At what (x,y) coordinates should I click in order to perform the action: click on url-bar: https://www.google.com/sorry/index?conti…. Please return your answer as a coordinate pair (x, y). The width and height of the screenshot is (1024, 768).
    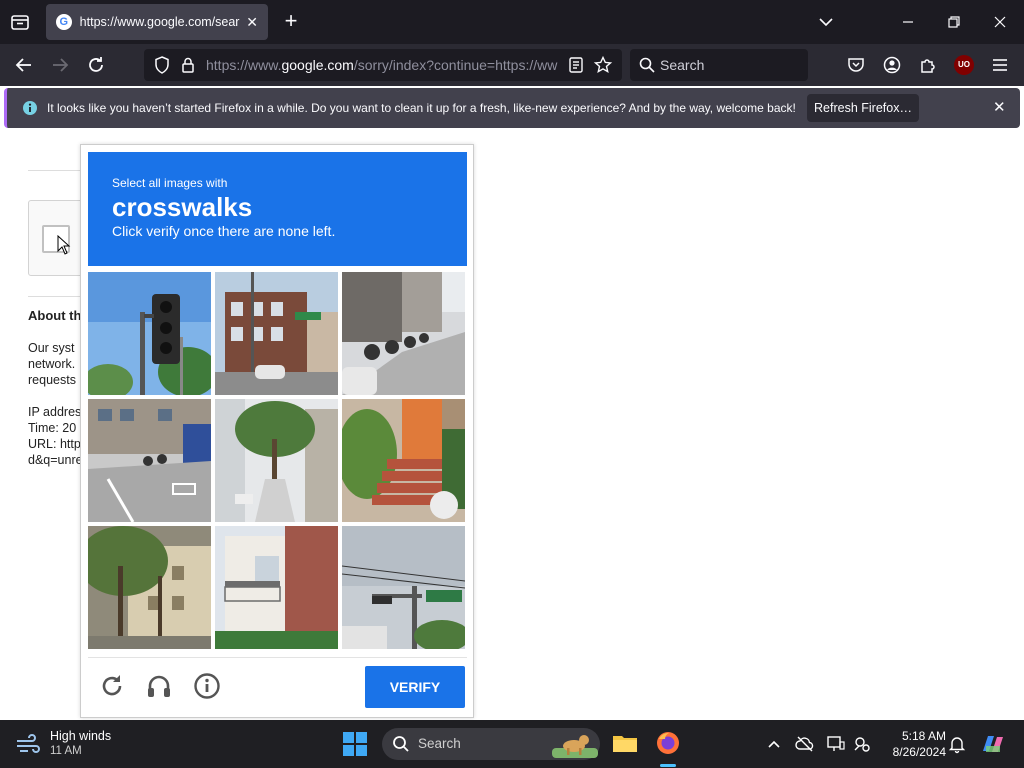
    Looking at the image, I should click on (383, 65).